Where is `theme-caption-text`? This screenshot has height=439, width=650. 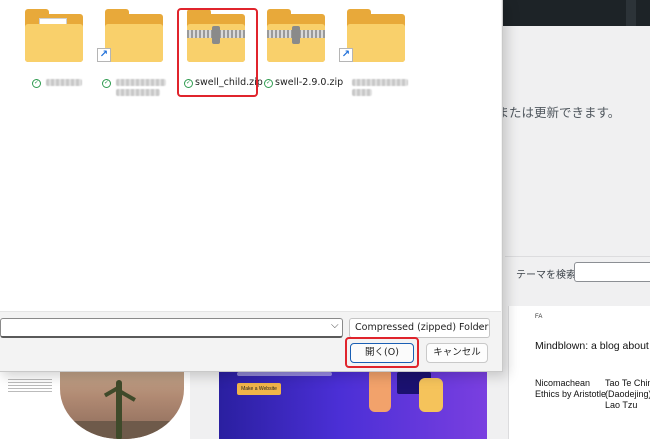 theme-caption-text is located at coordinates (33, 386).